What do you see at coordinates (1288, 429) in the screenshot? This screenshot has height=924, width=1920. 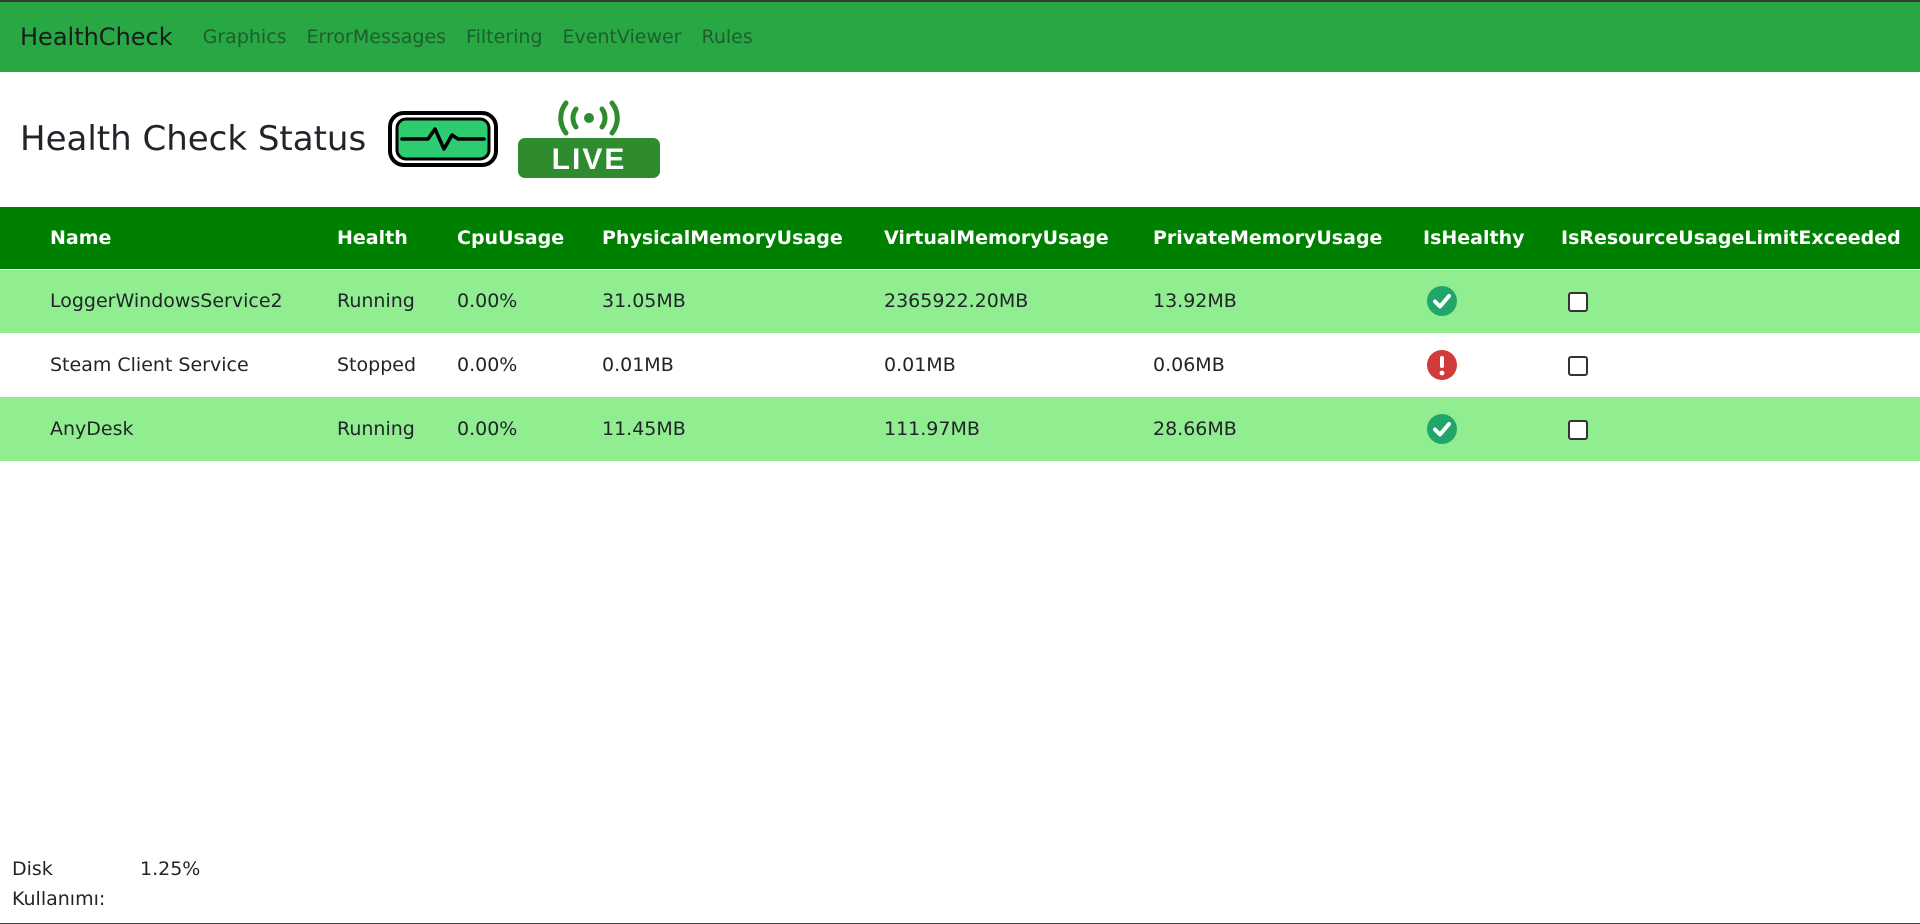 I see `cell-private-memory: 28.66MB` at bounding box center [1288, 429].